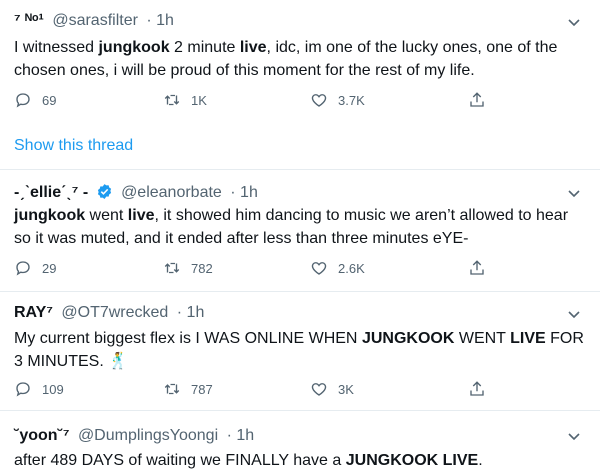 This screenshot has width=600, height=476. Describe the element at coordinates (56, 47) in the screenshot. I see `tweet-text-segment: I witnessed` at that location.